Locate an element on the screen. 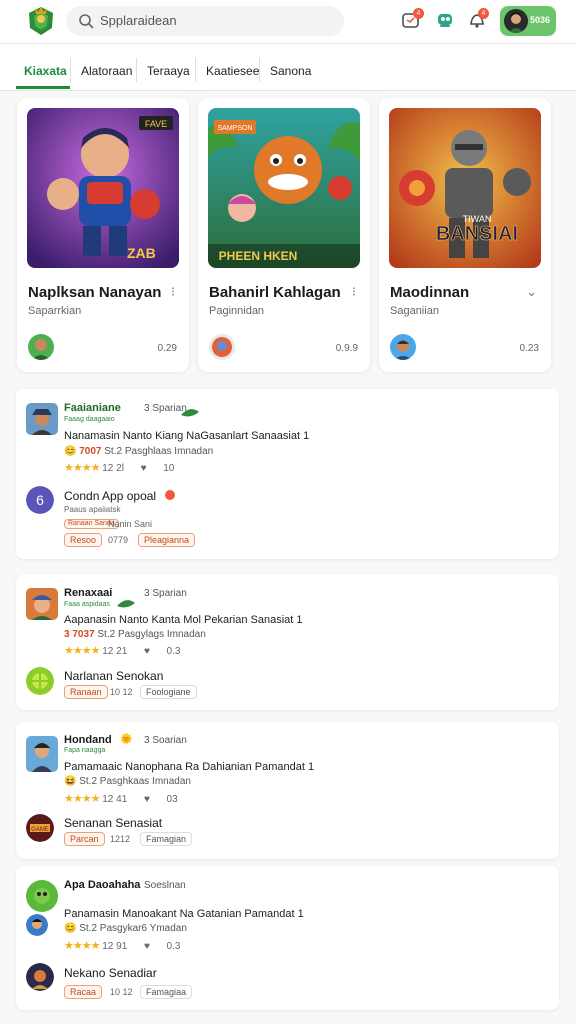 Image resolution: width=576 pixels, height=1024 pixels. reply-name: Narlanan Senokan is located at coordinates (113, 676).